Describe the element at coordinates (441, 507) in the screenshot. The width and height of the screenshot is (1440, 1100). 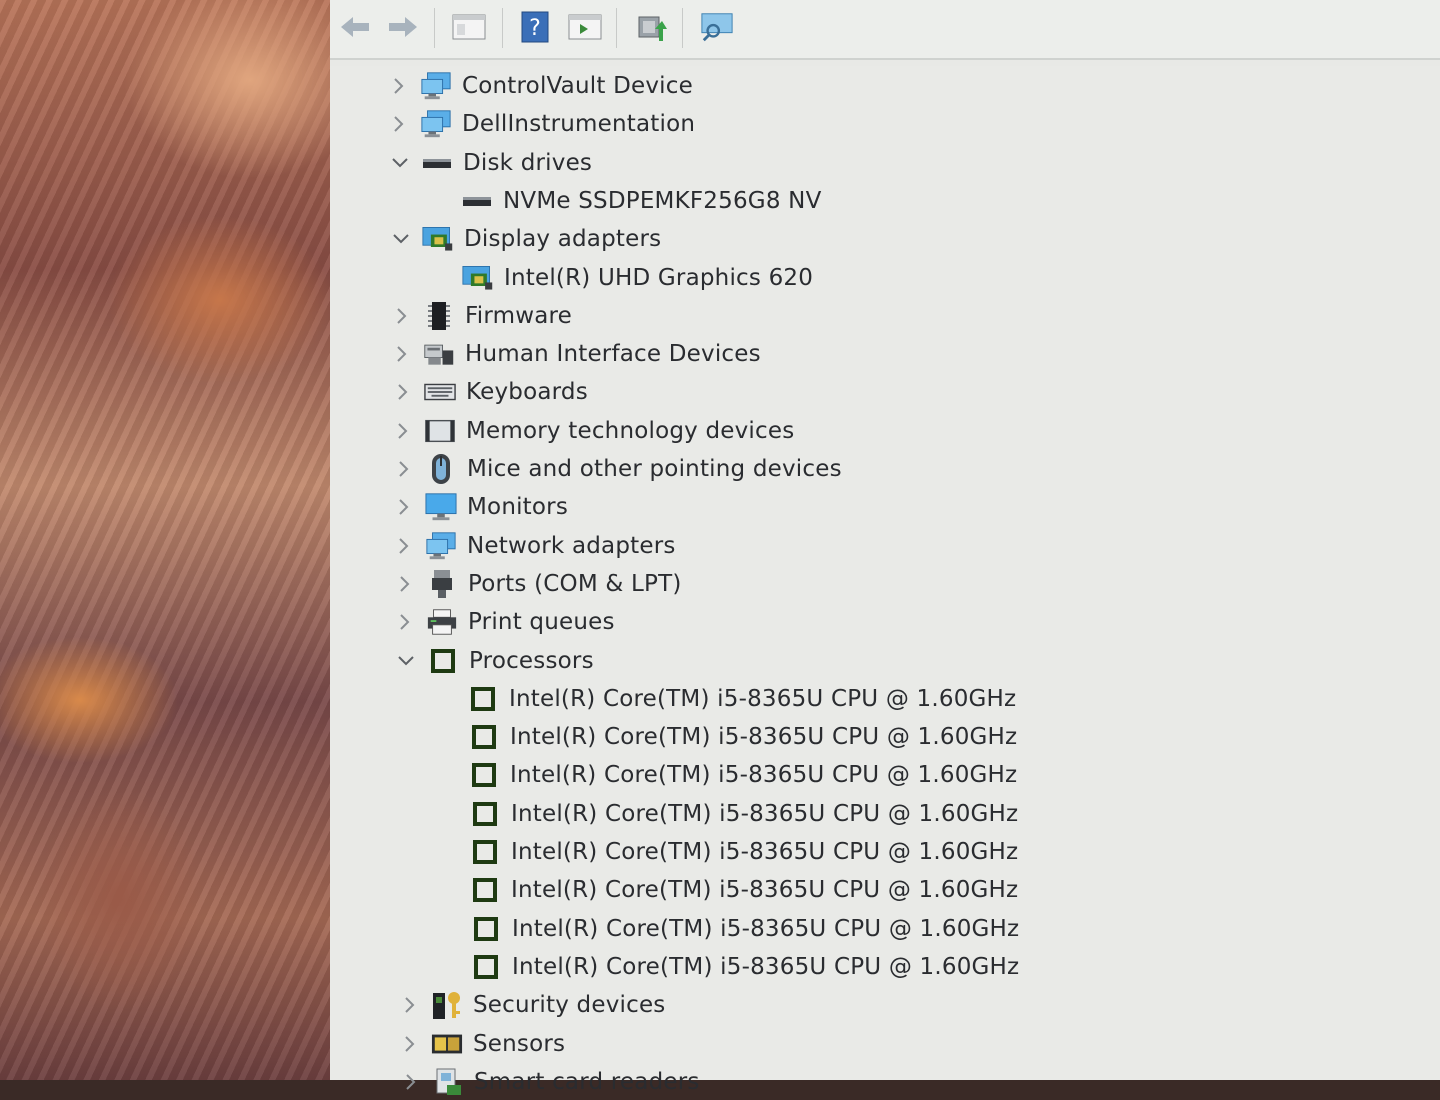
I see `monitor-icon` at that location.